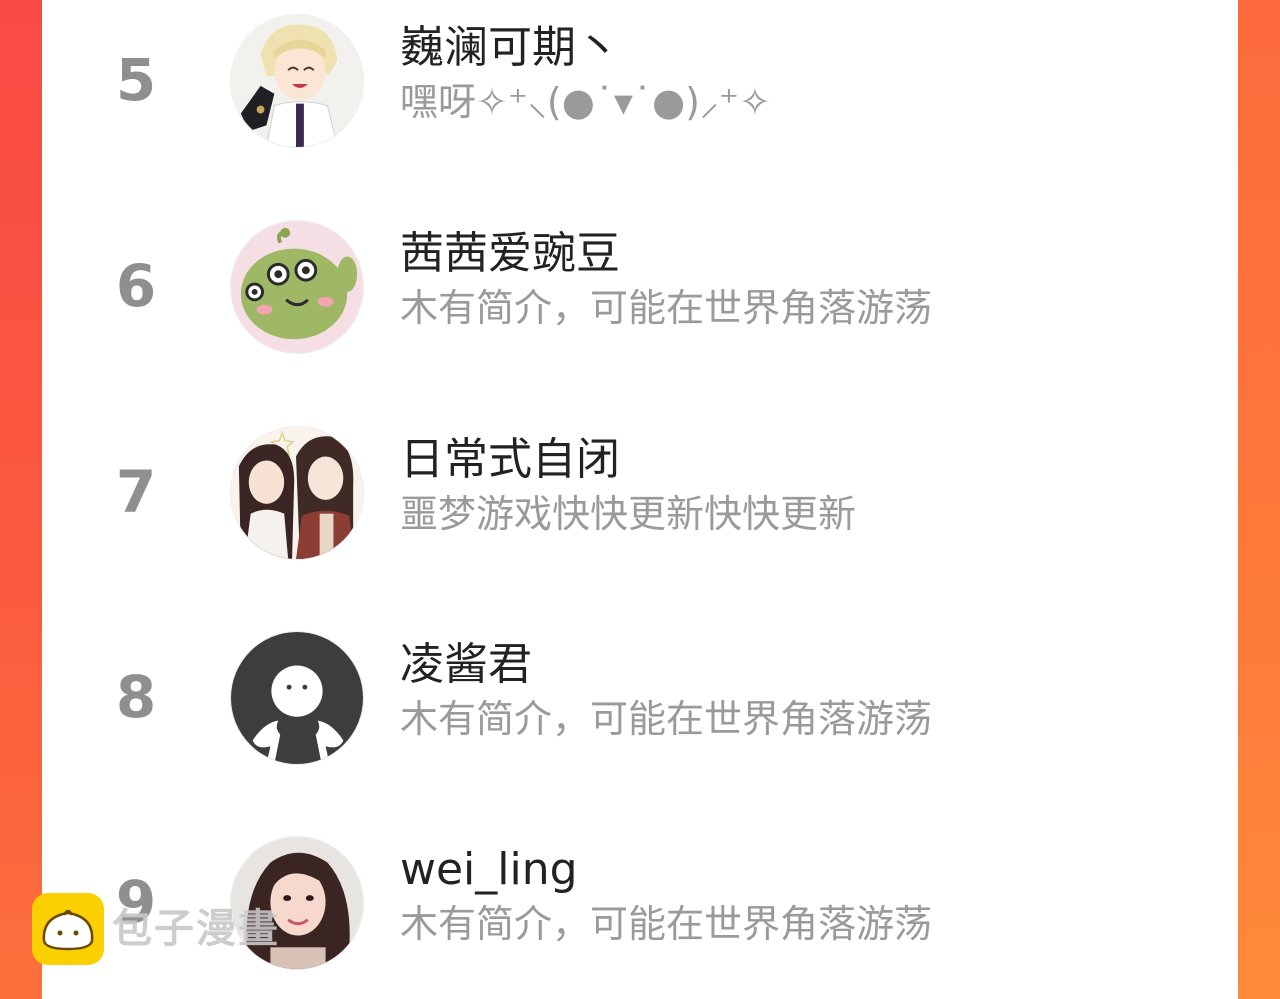  I want to click on username: wei_ling, so click(489, 869).